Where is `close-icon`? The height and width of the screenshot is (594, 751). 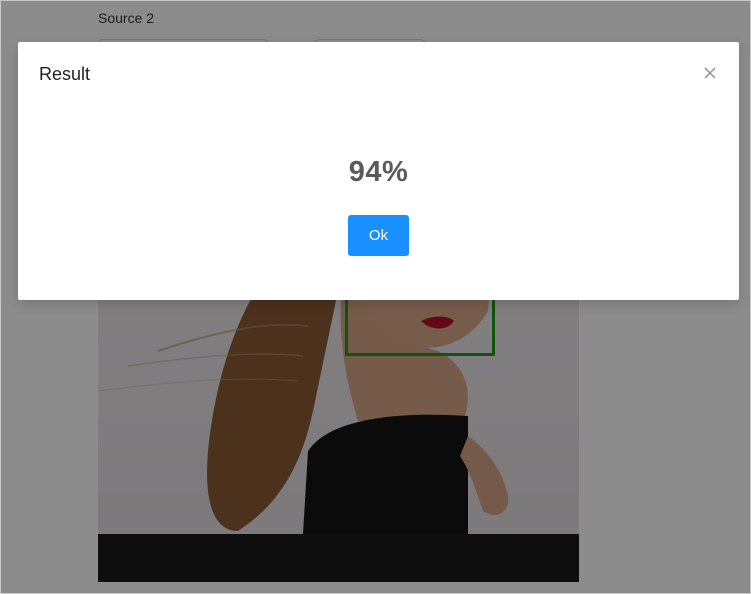 close-icon is located at coordinates (710, 73).